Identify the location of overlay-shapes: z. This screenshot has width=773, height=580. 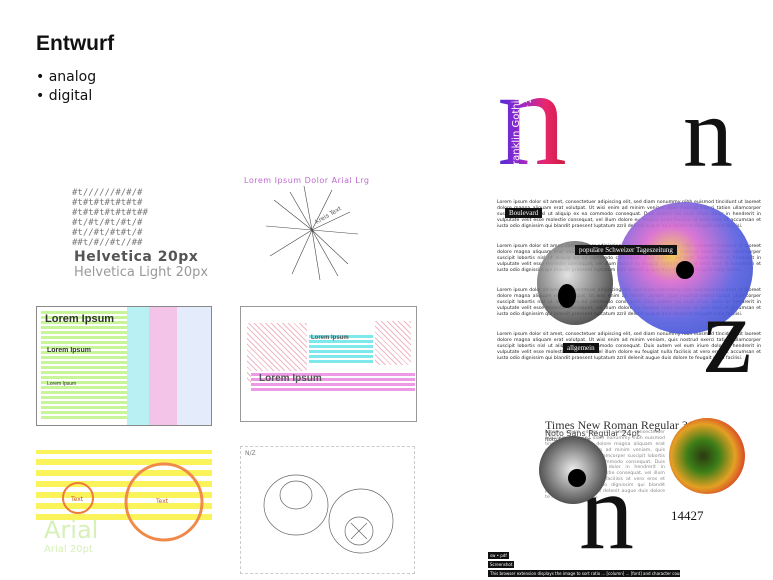
(645, 291).